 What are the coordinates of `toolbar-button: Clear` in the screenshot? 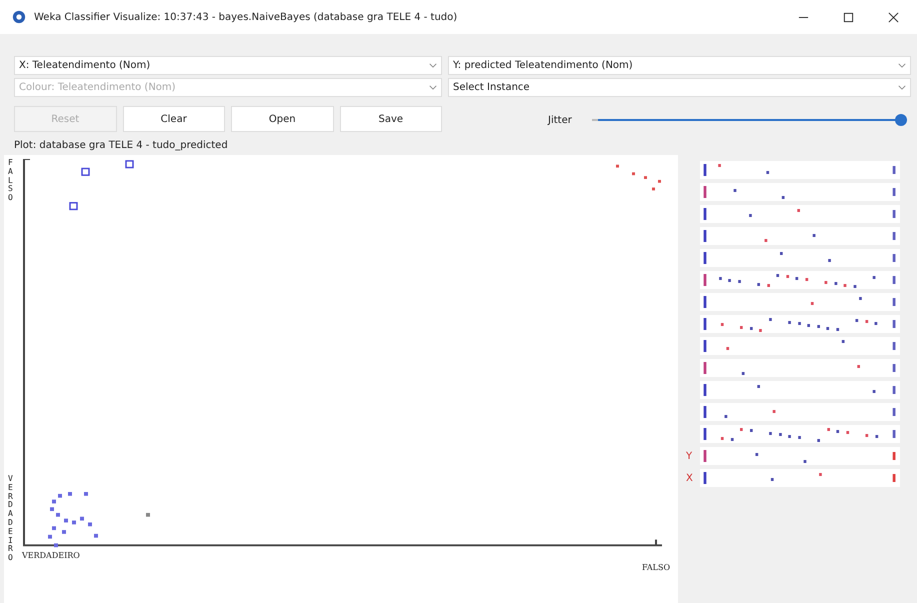 It's located at (173, 119).